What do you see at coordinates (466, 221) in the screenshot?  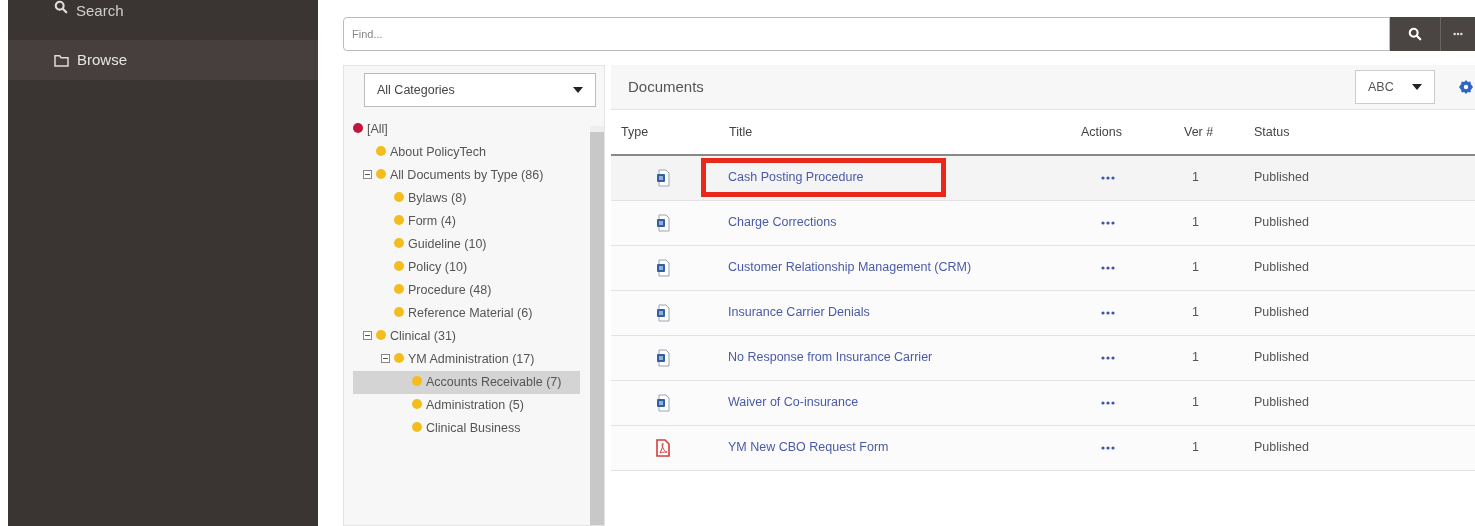 I see `tree-item: Form (4)` at bounding box center [466, 221].